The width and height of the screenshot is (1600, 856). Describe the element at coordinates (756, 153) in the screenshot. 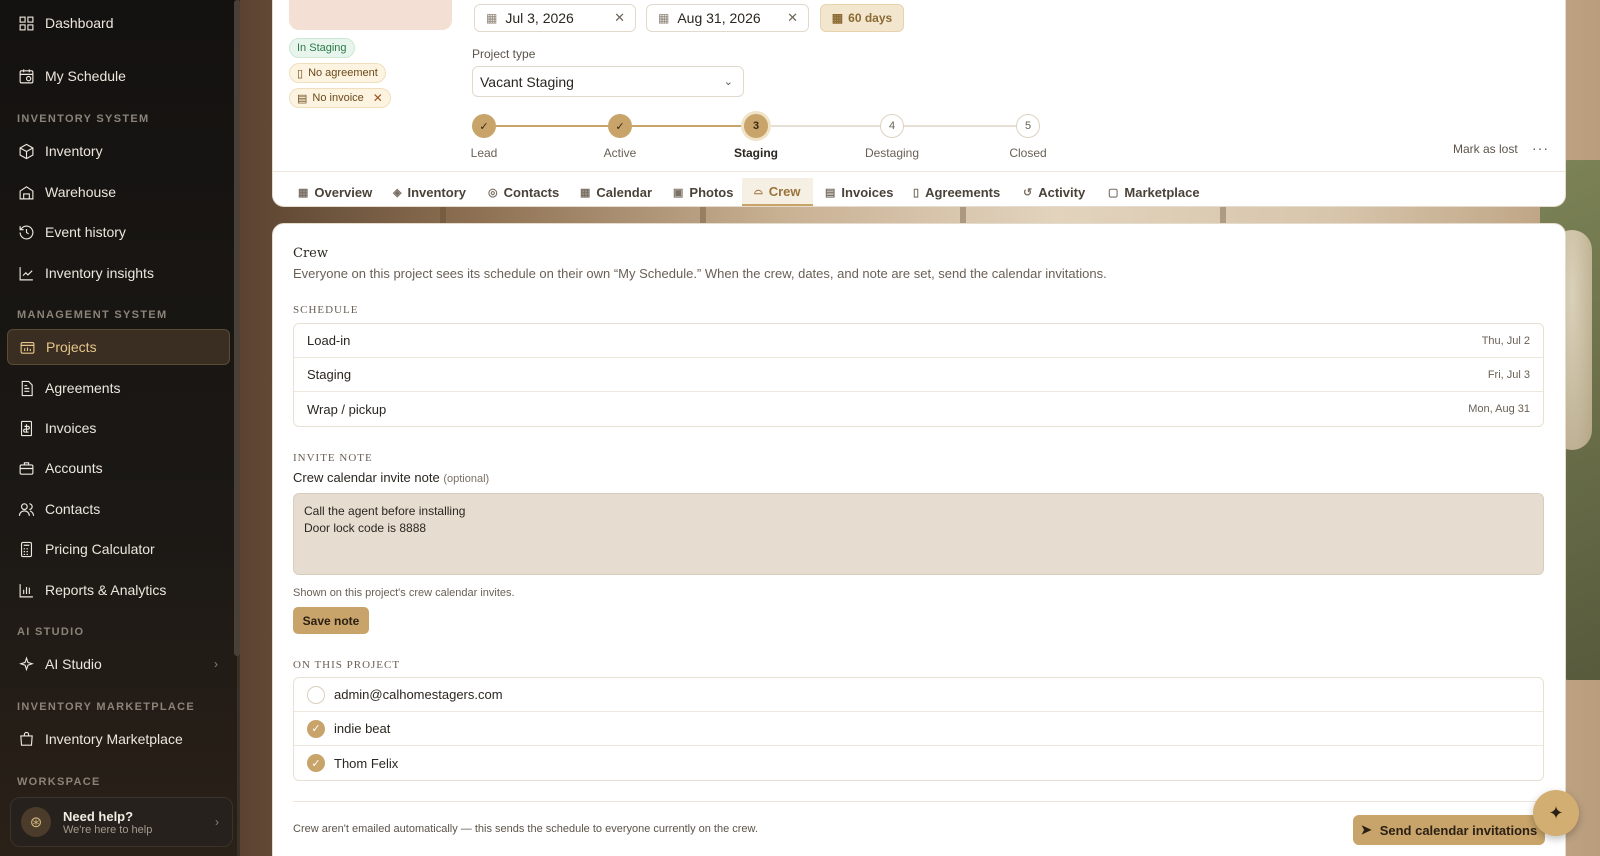

I see `step-label-staging: Staging` at that location.